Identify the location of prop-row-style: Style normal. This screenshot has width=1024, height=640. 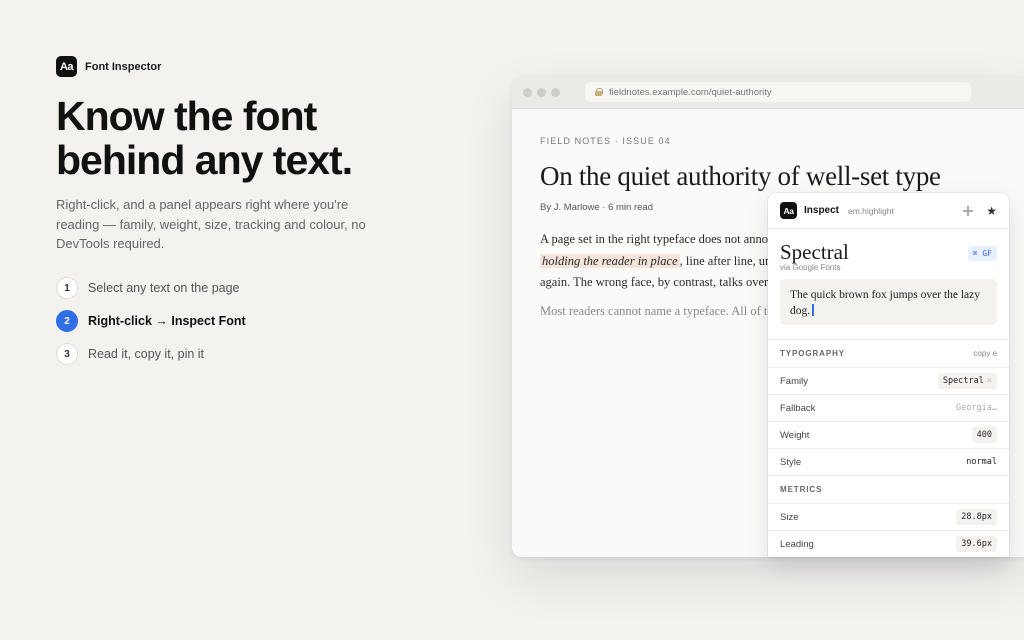
(888, 461).